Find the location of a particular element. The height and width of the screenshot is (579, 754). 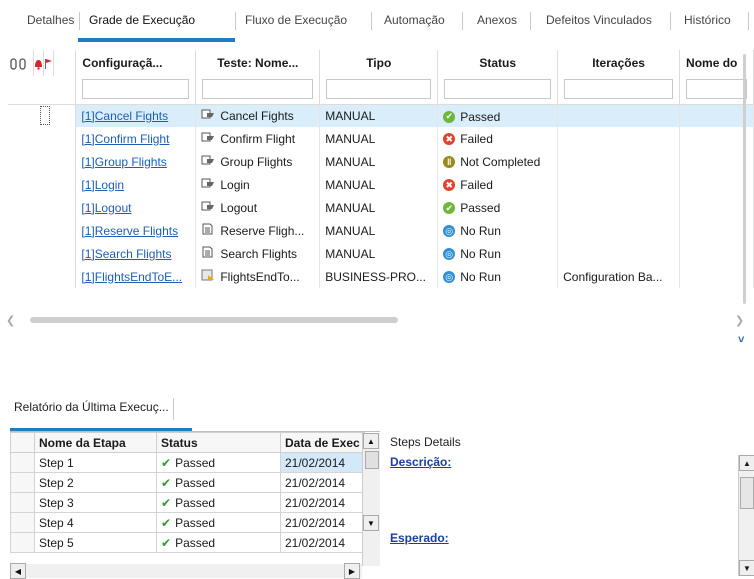

filter-input-iteracoes is located at coordinates (619, 88).